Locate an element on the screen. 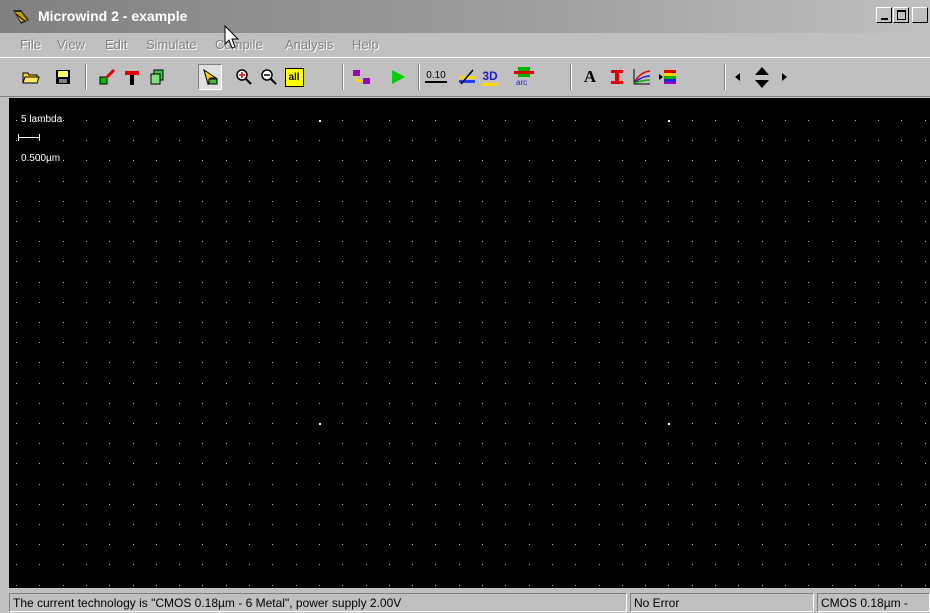  move-up-button is located at coordinates (762, 70).